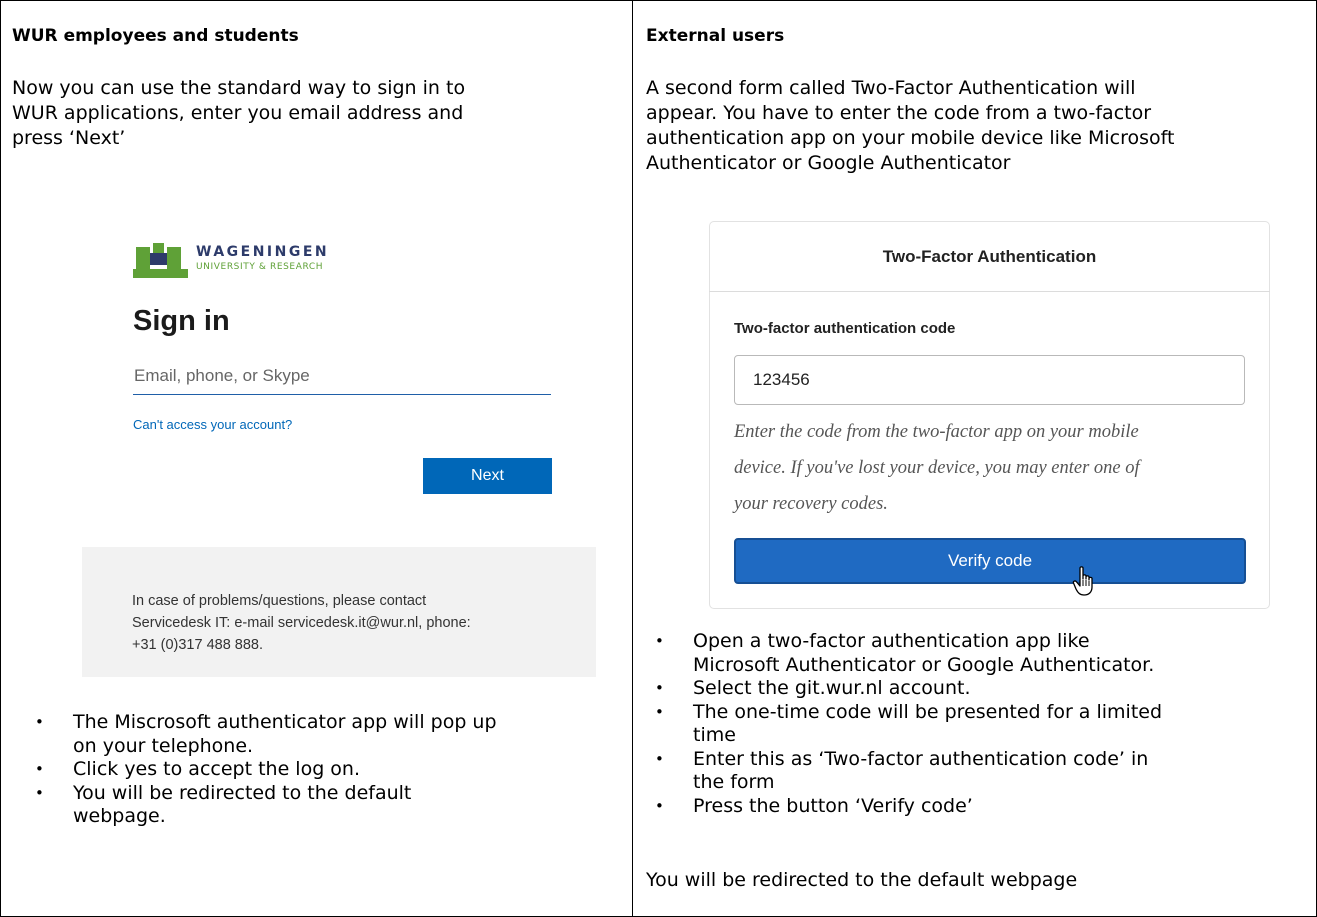 Image resolution: width=1317 pixels, height=917 pixels. I want to click on email-input, so click(342, 376).